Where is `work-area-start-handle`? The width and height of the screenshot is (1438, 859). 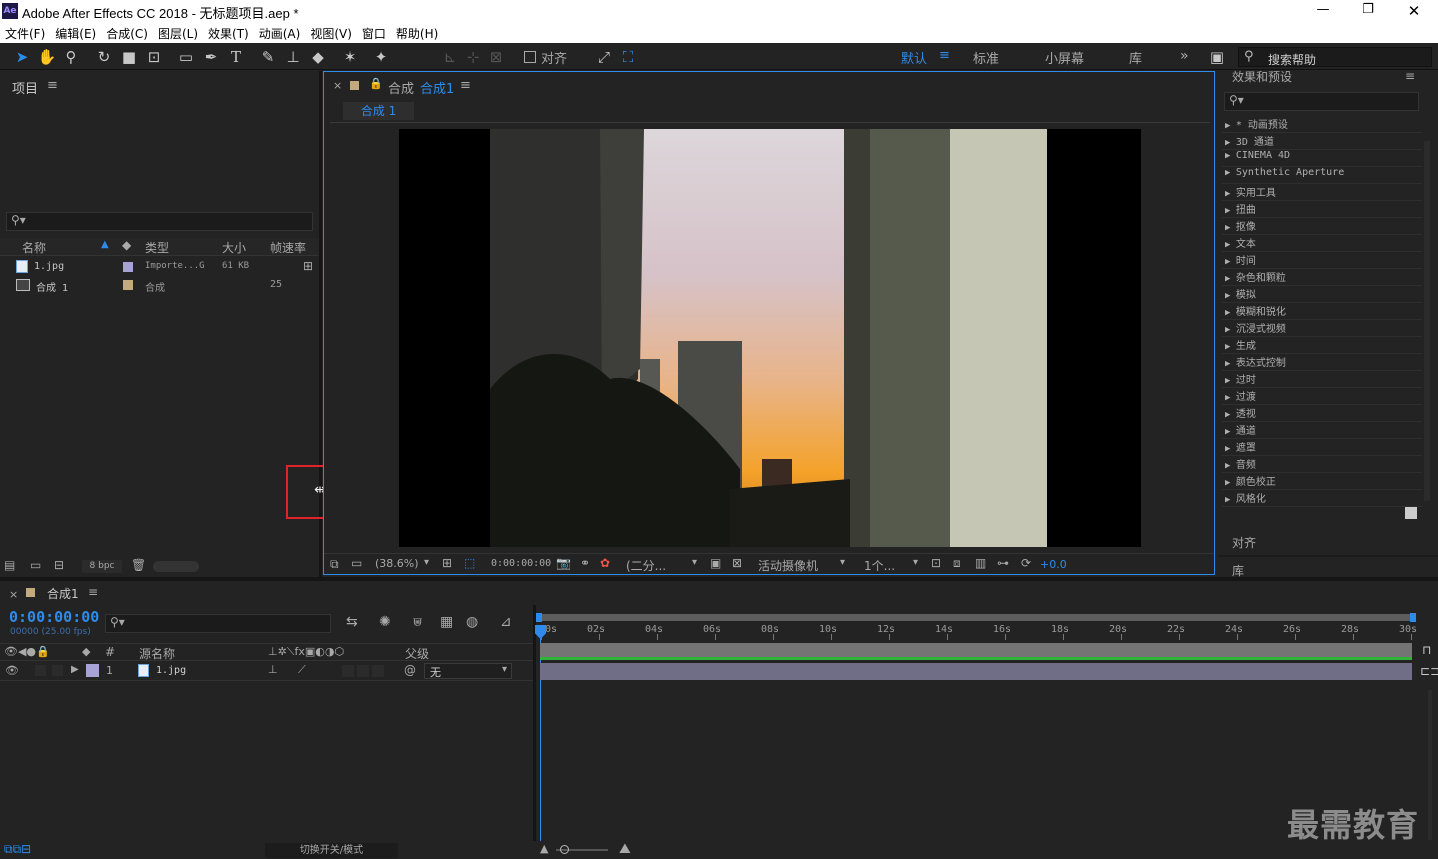
work-area-start-handle is located at coordinates (539, 617).